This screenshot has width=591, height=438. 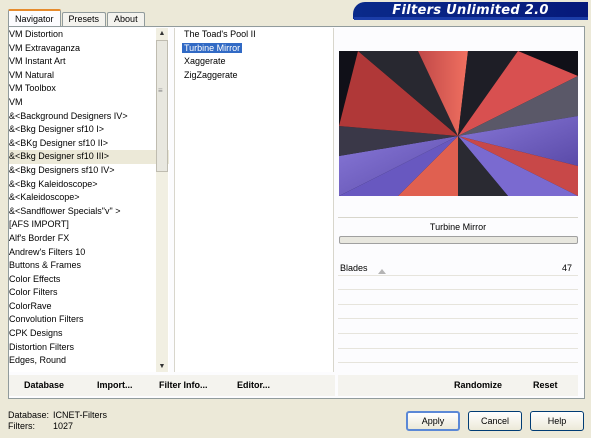 I want to click on category-item: CPK Designs, so click(x=89, y=334).